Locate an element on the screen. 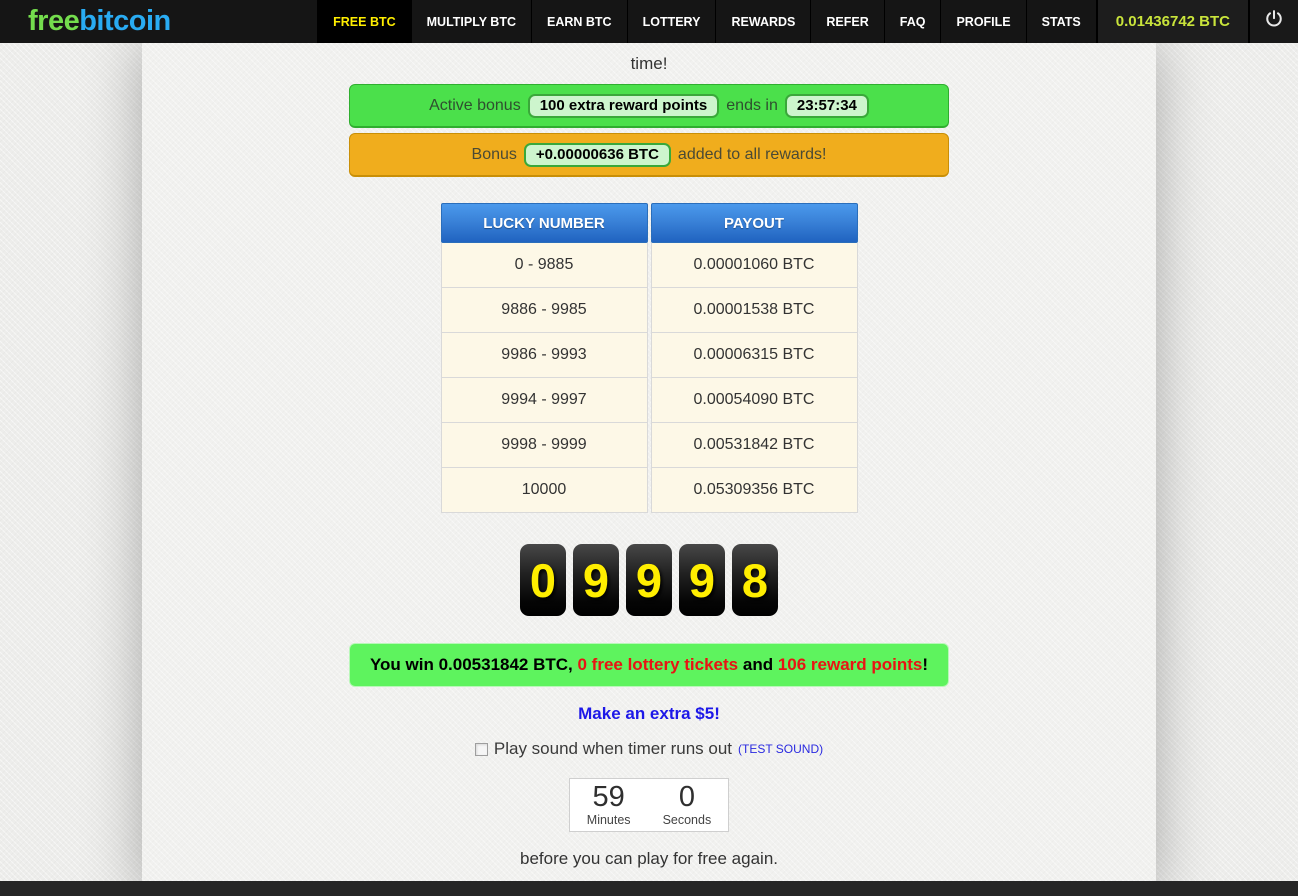  footer-bar is located at coordinates (649, 888).